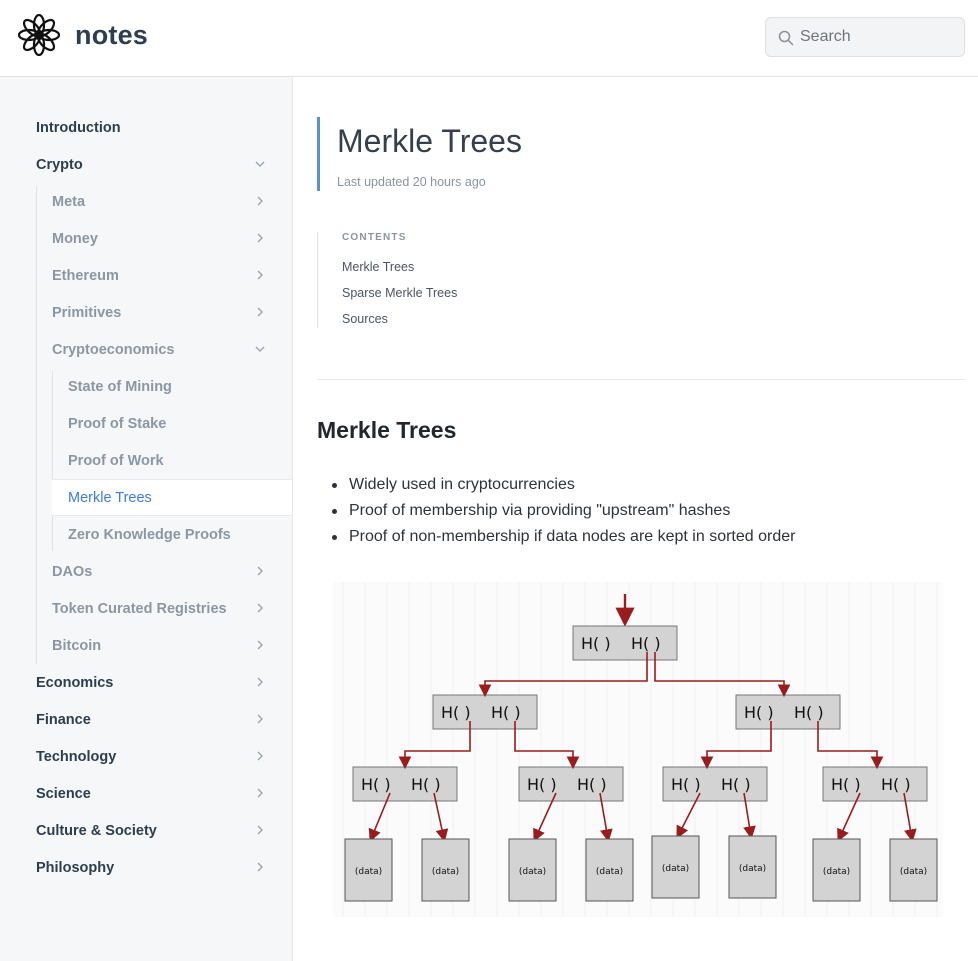 The height and width of the screenshot is (961, 978). I want to click on sidebar-item-ethereum: Ethereum, so click(159, 275).